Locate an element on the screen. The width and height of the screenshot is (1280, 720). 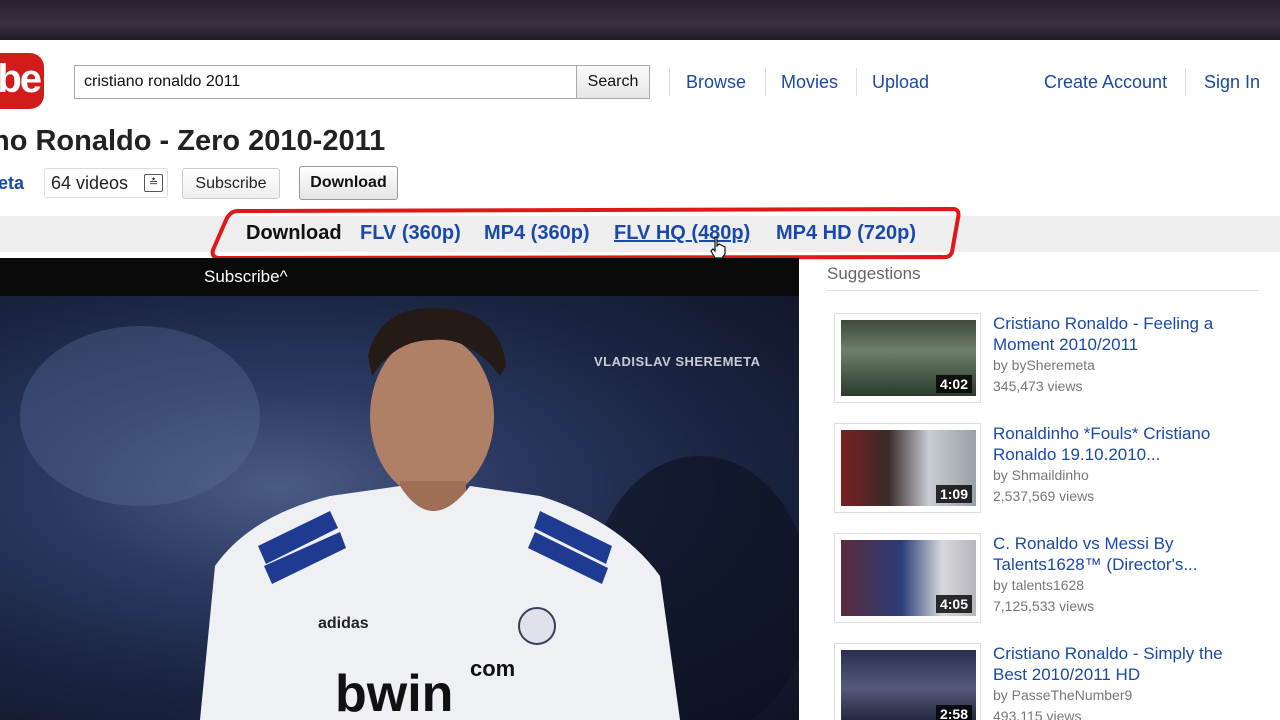
svg-text: adidas is located at coordinates (343, 623).